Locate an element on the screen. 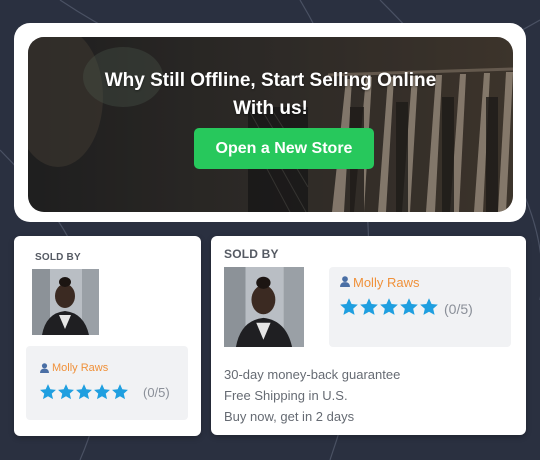  open-new-store-button: Open a New Store is located at coordinates (284, 148).